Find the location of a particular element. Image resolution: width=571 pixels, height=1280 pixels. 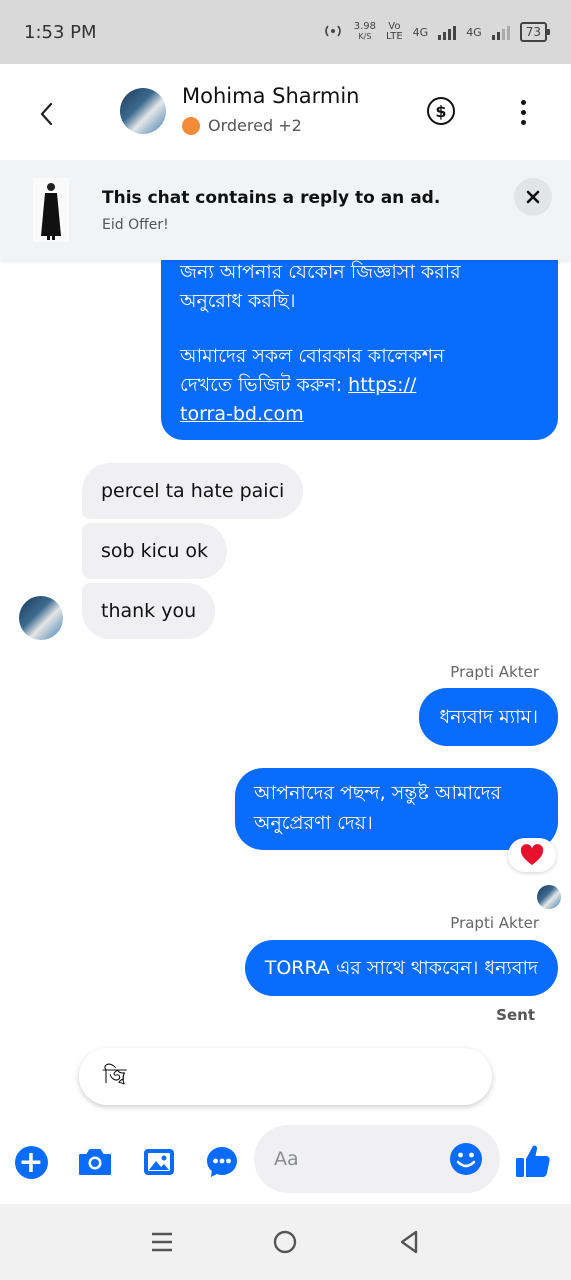

sent-status: Sent is located at coordinates (515, 1015).